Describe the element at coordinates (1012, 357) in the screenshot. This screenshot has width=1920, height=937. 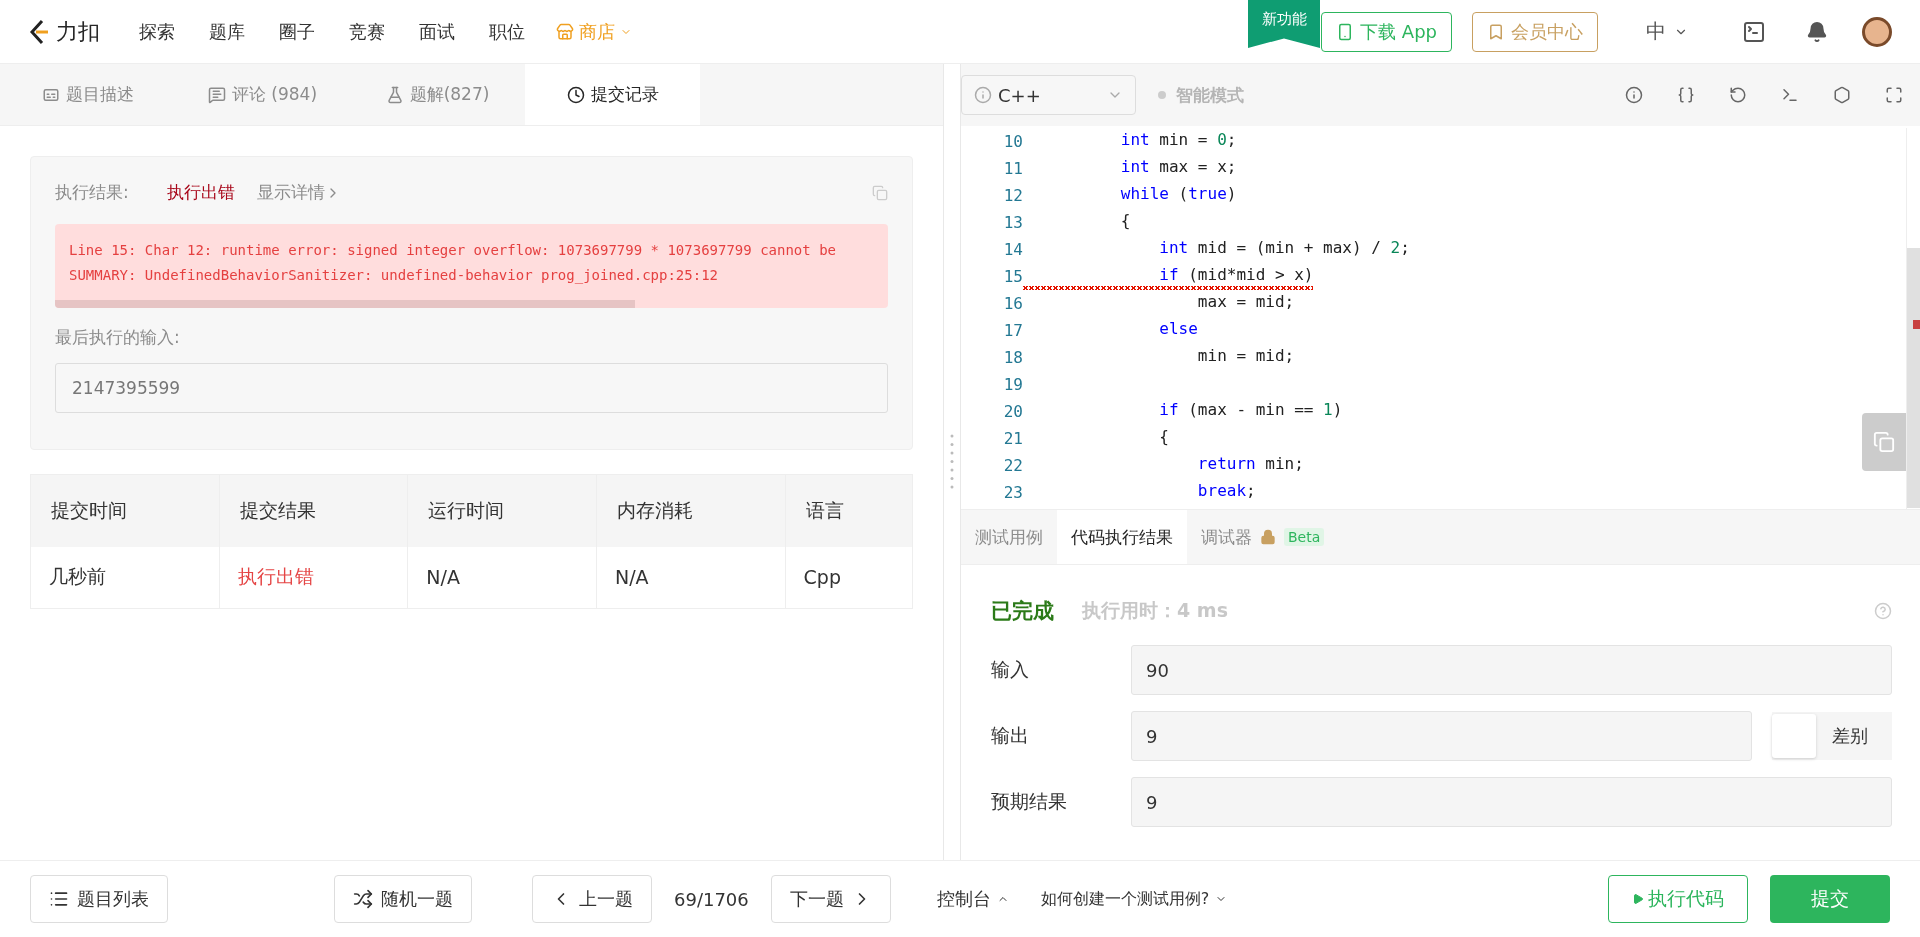
I see `line-number: 18` at that location.